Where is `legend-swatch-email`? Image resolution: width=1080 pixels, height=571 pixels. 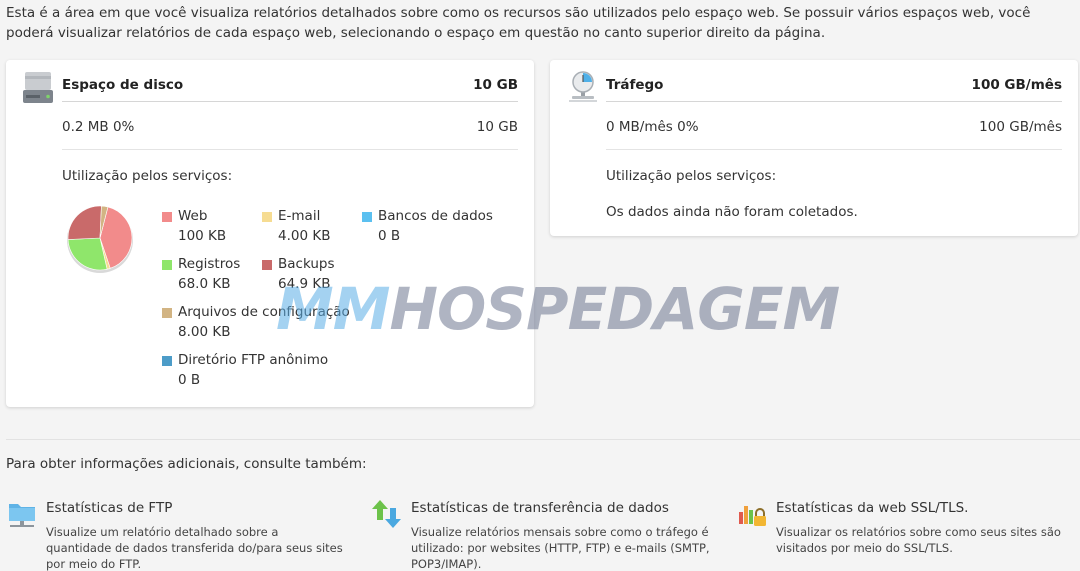 legend-swatch-email is located at coordinates (267, 217).